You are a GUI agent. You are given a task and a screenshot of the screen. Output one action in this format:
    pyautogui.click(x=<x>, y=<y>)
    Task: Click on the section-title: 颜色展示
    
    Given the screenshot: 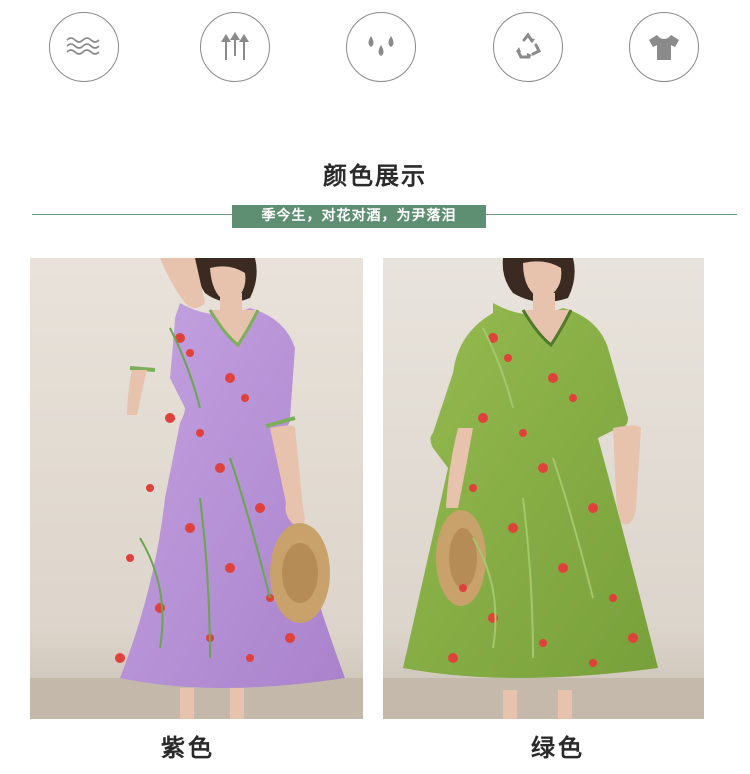 What is the action you would take?
    pyautogui.click(x=375, y=176)
    